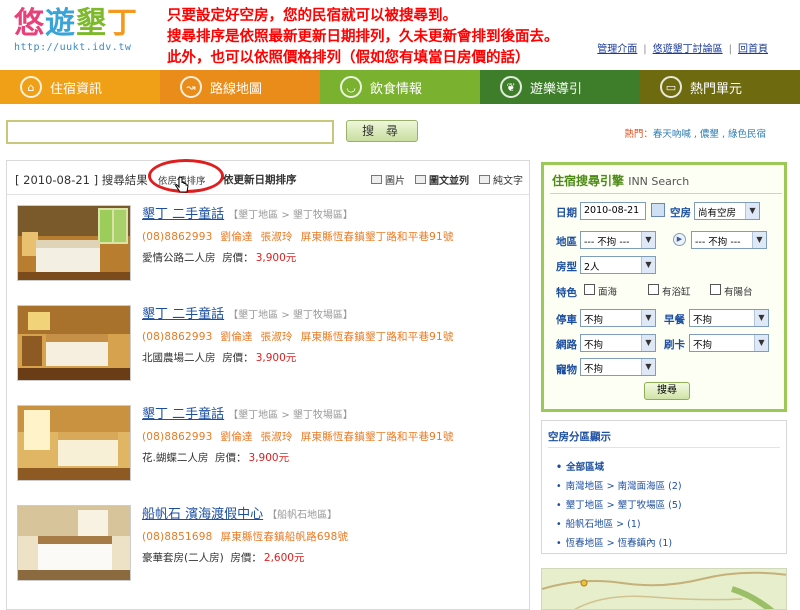  Describe the element at coordinates (618, 265) in the screenshot. I see `roomtype-select: 2人 ▼` at that location.